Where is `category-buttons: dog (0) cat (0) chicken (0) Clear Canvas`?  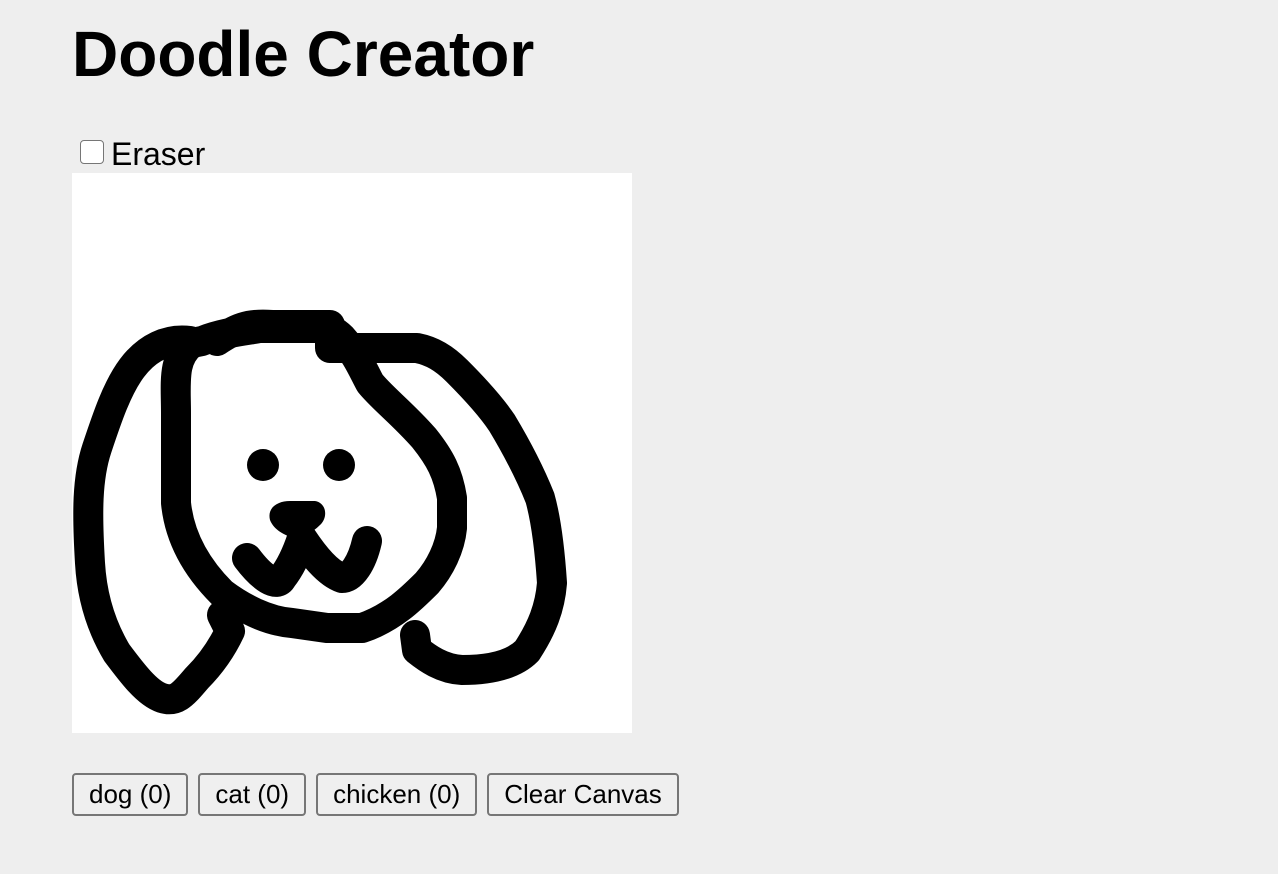 category-buttons: dog (0) cat (0) chicken (0) Clear Canvas is located at coordinates (375, 794).